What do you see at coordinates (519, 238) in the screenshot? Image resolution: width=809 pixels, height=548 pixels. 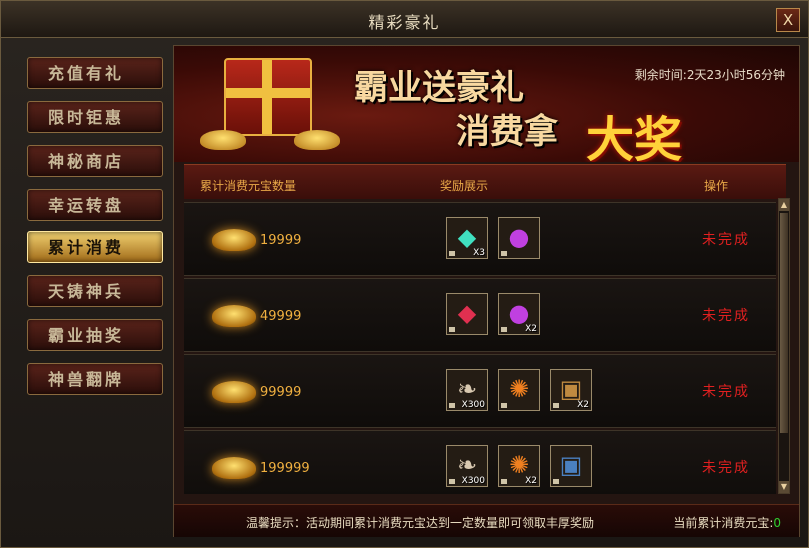 I see `purple-orb-icon: ●` at bounding box center [519, 238].